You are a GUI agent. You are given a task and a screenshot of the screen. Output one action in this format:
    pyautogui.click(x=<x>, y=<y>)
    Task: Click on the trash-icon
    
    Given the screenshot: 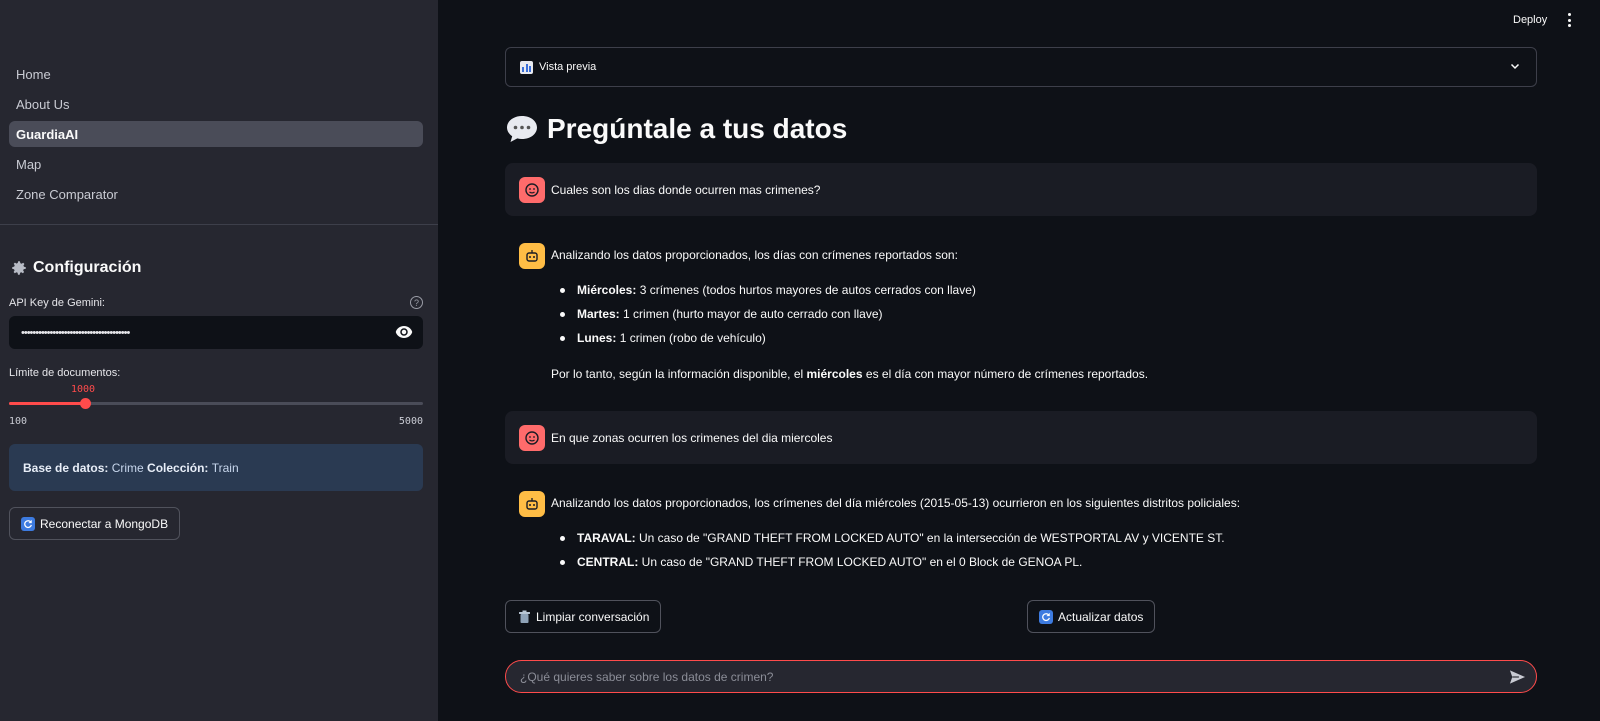 What is the action you would take?
    pyautogui.click(x=524, y=617)
    